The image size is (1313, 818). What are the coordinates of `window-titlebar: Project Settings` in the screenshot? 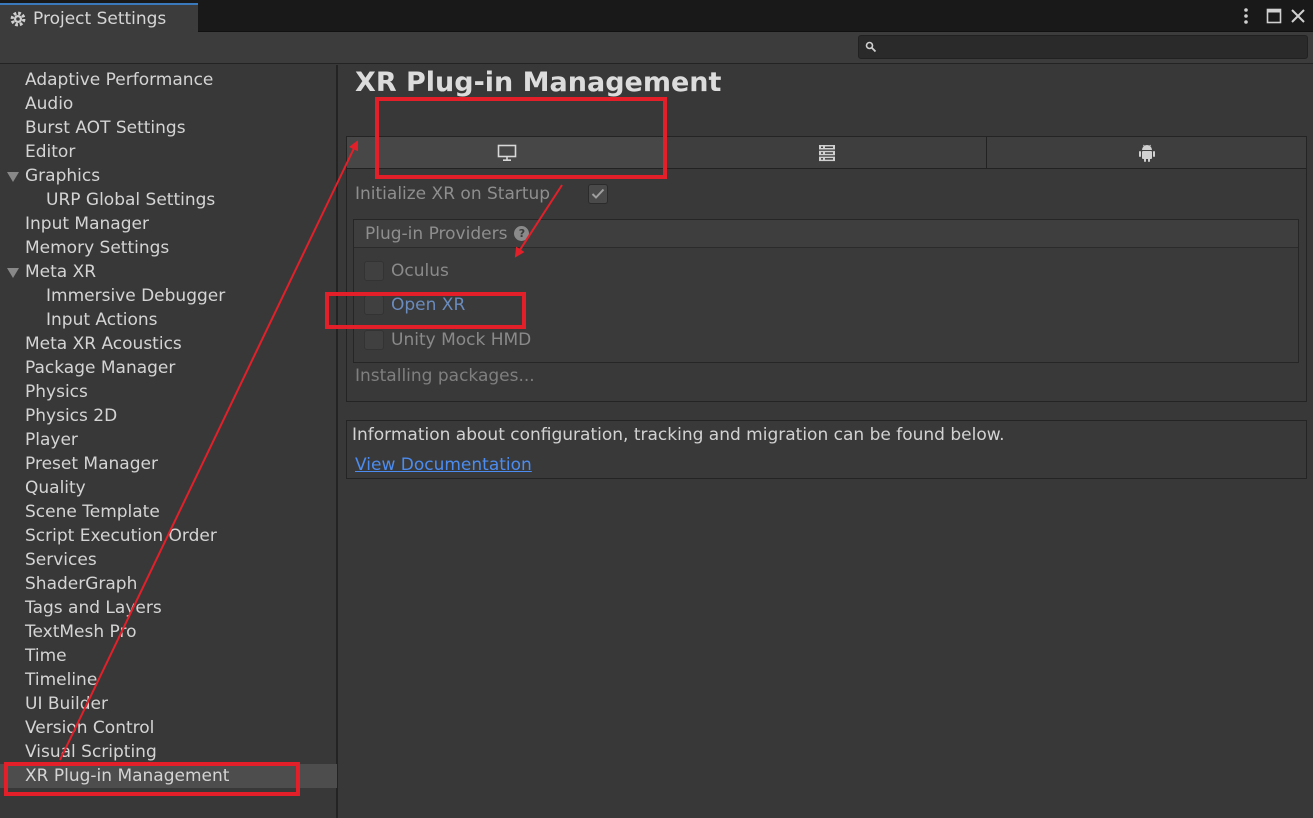 It's located at (656, 16).